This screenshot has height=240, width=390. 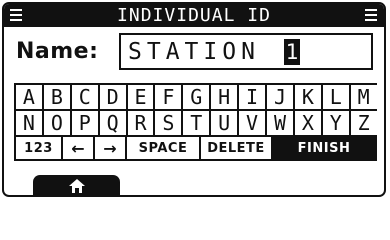 I want to click on key-z: Z, so click(x=363, y=123).